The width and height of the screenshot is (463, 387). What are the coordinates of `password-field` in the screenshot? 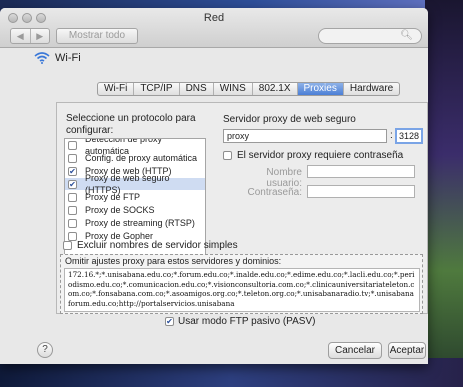 It's located at (361, 191).